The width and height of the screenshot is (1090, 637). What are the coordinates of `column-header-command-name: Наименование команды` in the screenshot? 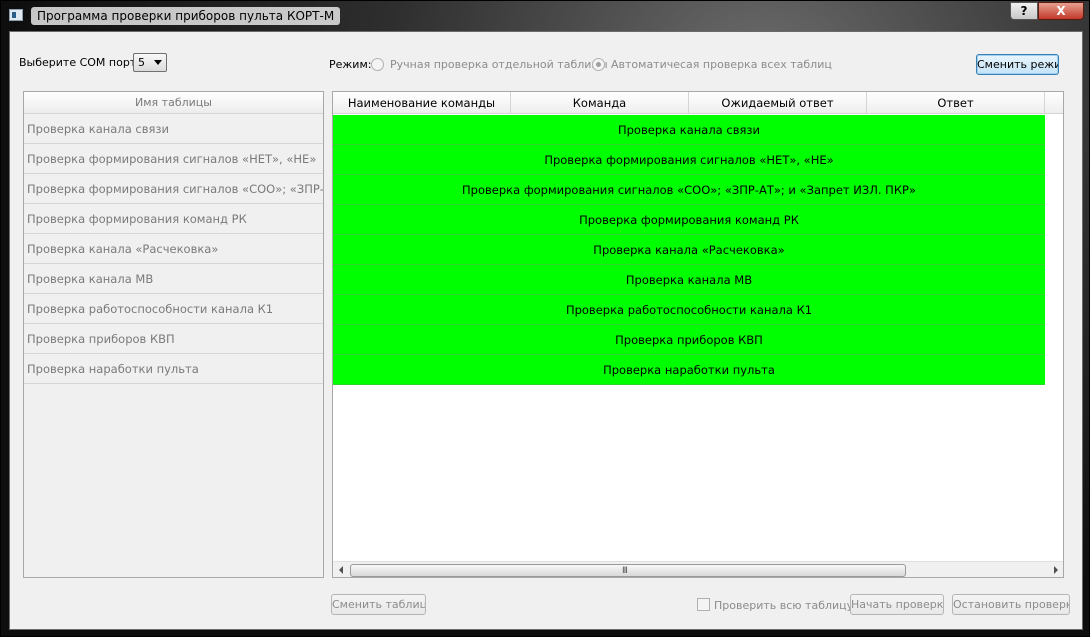 It's located at (422, 103).